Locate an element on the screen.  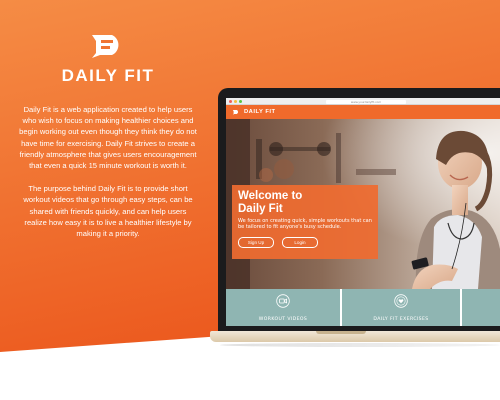
feature-card-daily-fit-exercises: DAILY FIT EXERCISES is located at coordinates (401, 307).